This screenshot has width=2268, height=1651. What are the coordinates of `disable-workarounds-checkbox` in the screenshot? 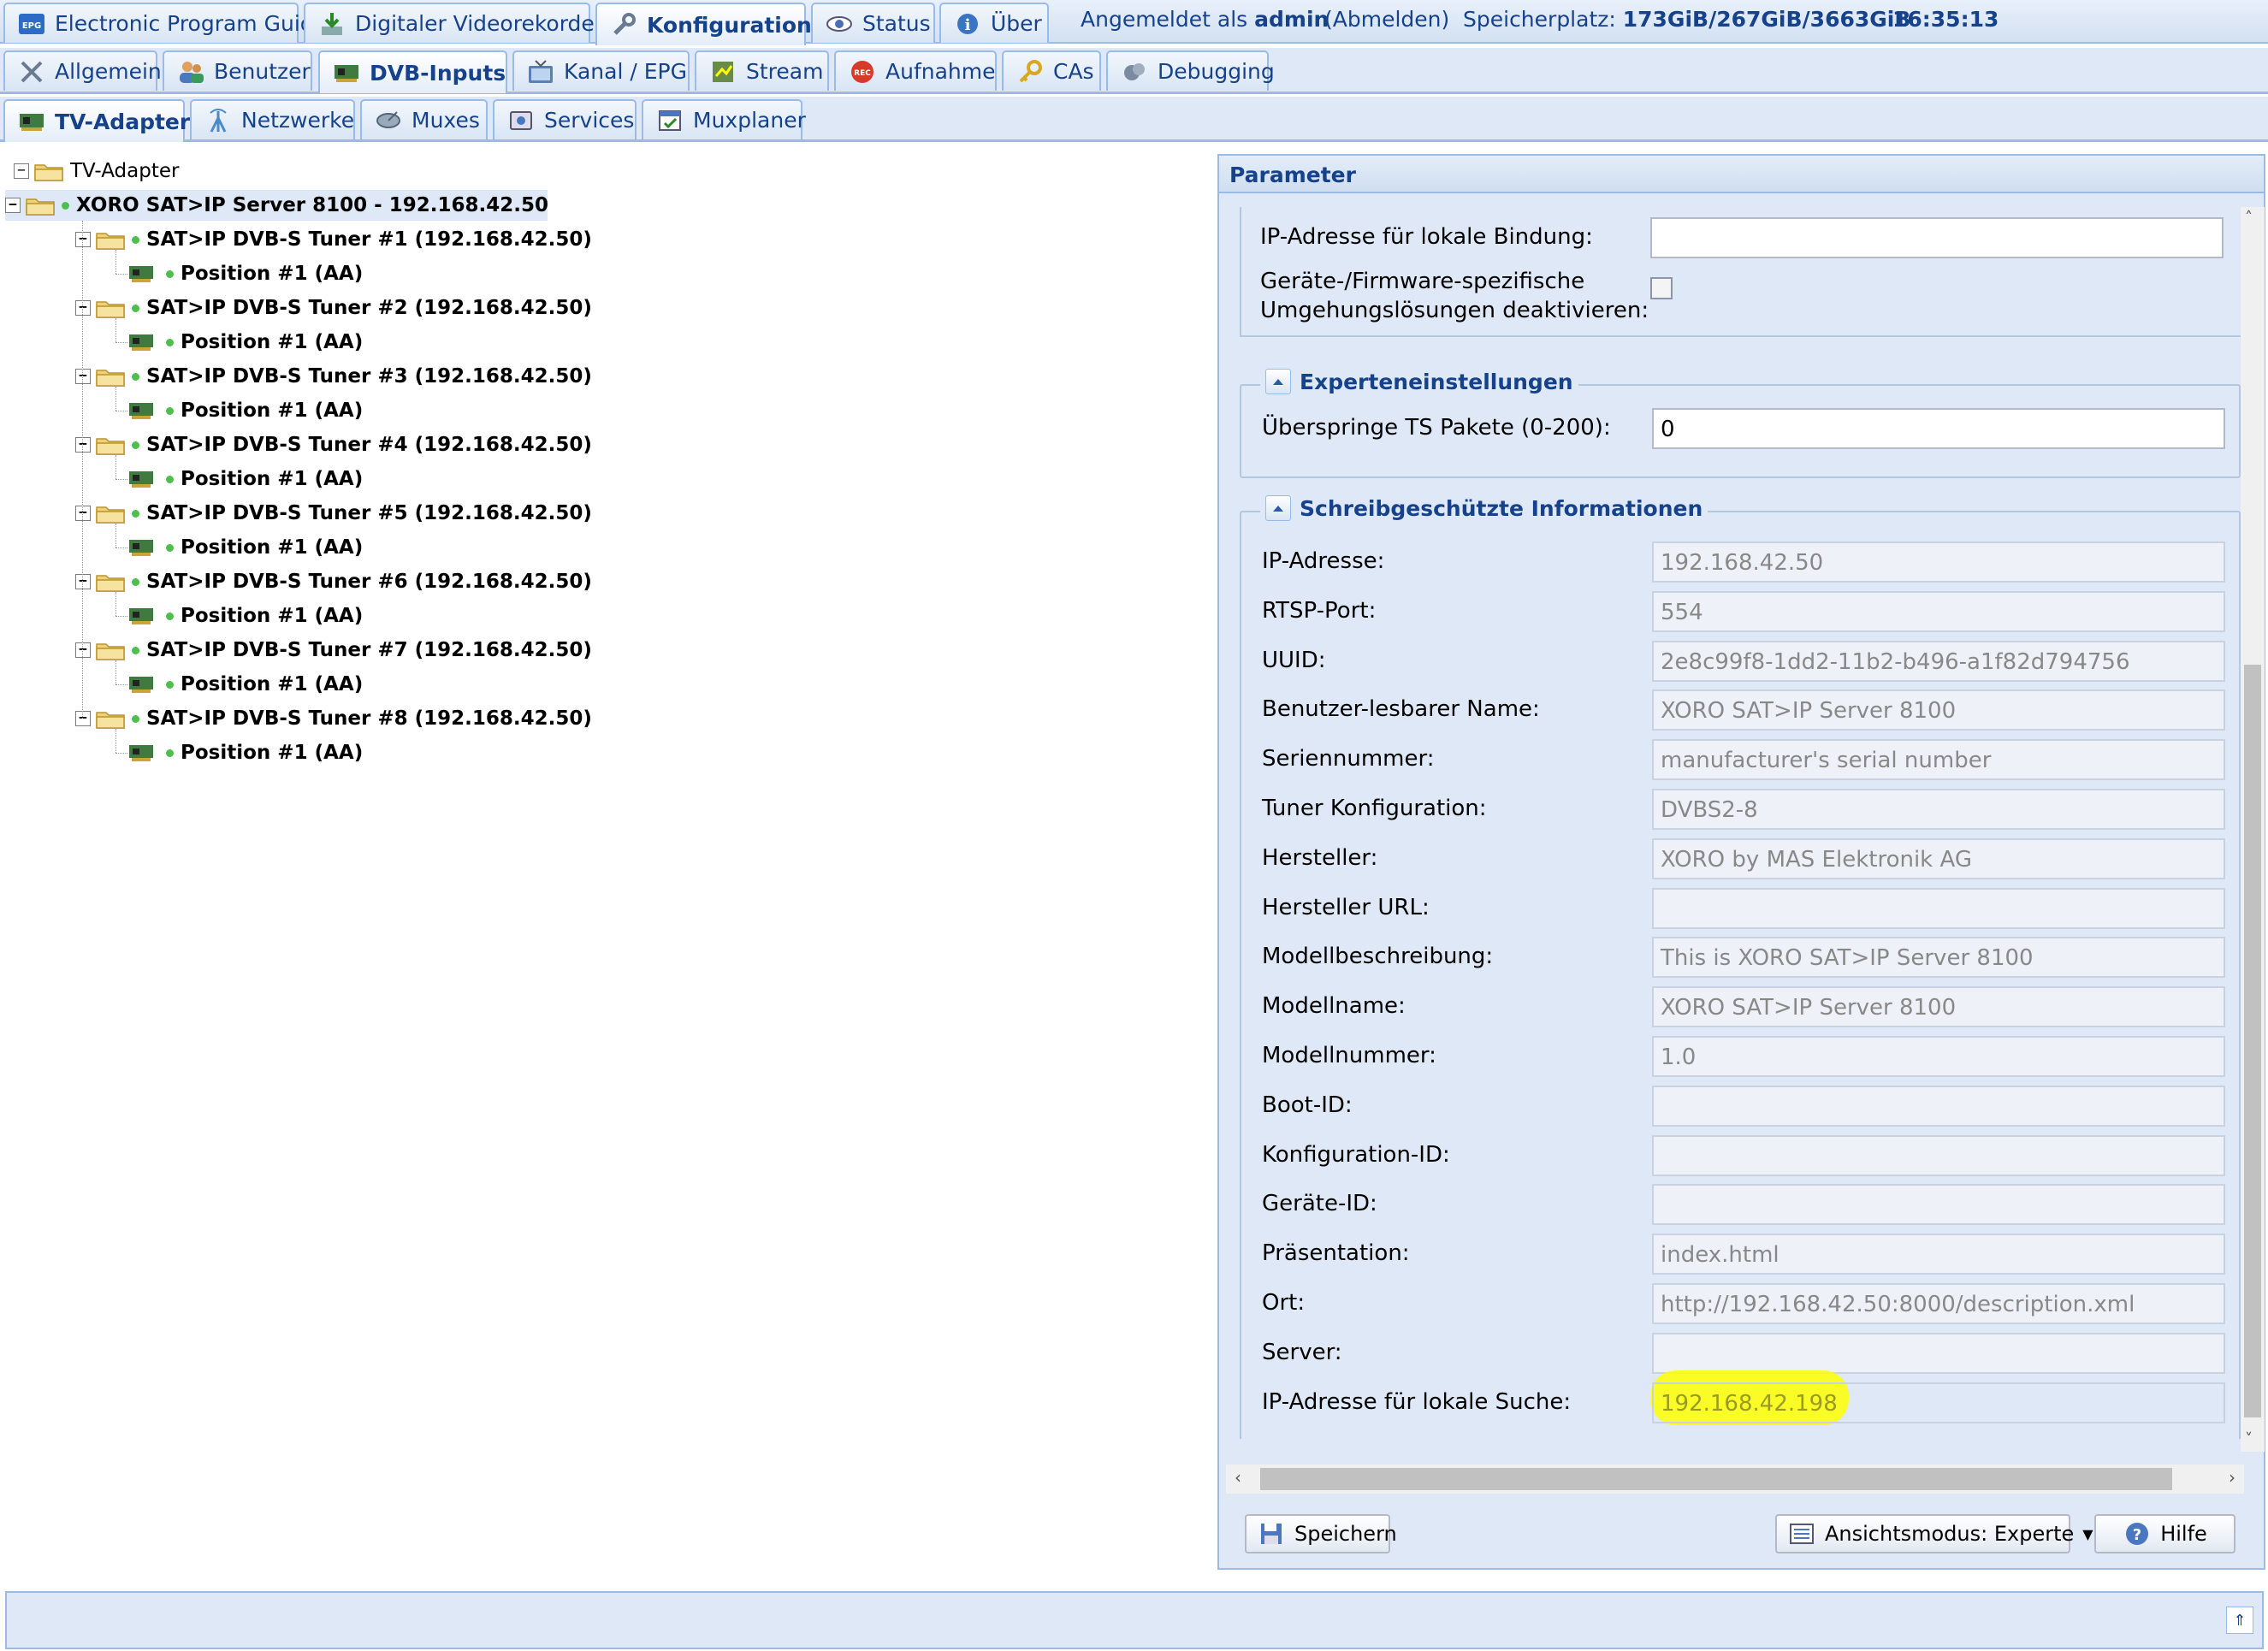 It's located at (1661, 288).